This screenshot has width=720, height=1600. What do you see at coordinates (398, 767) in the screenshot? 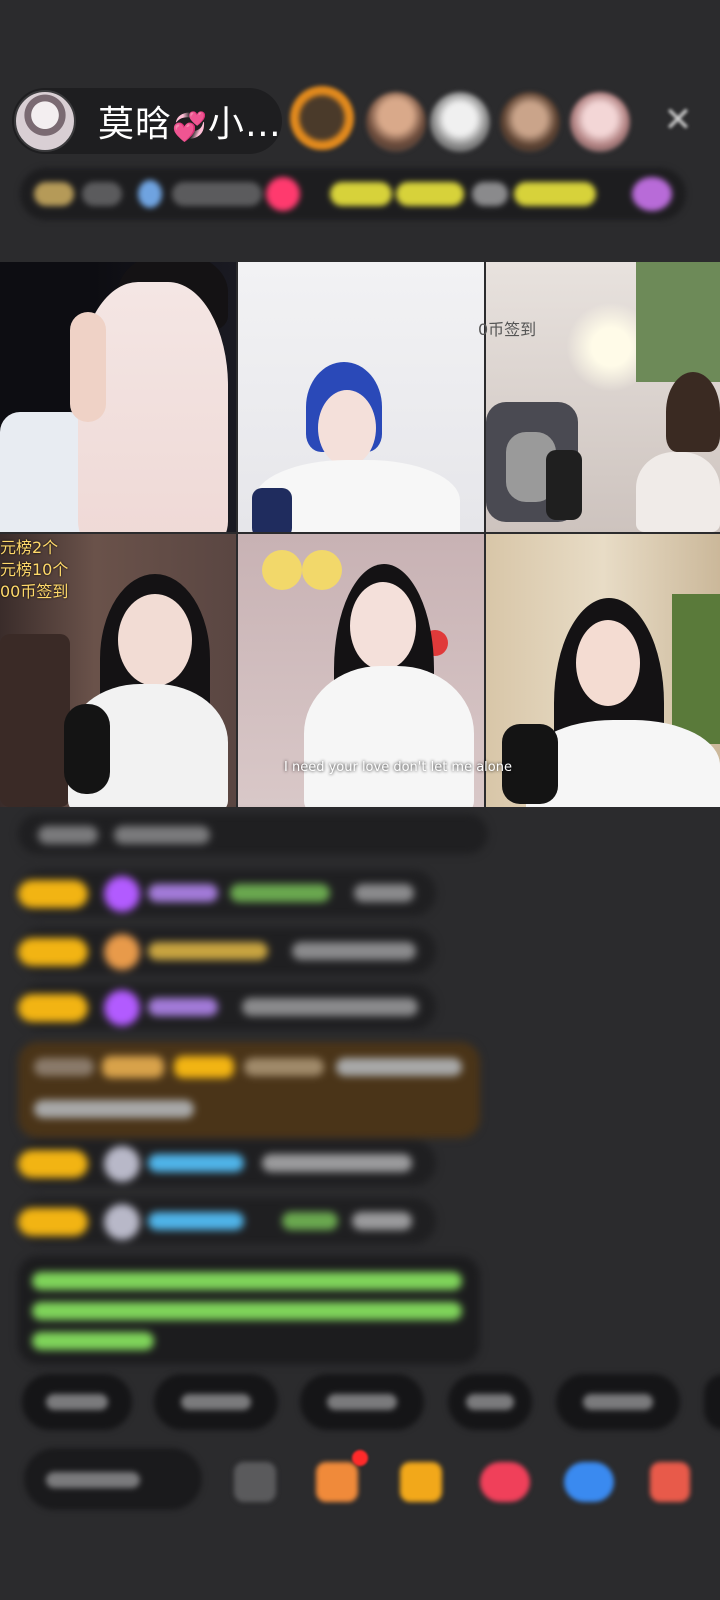
I see `song-lyric-caption: I need your love don't let me alone` at bounding box center [398, 767].